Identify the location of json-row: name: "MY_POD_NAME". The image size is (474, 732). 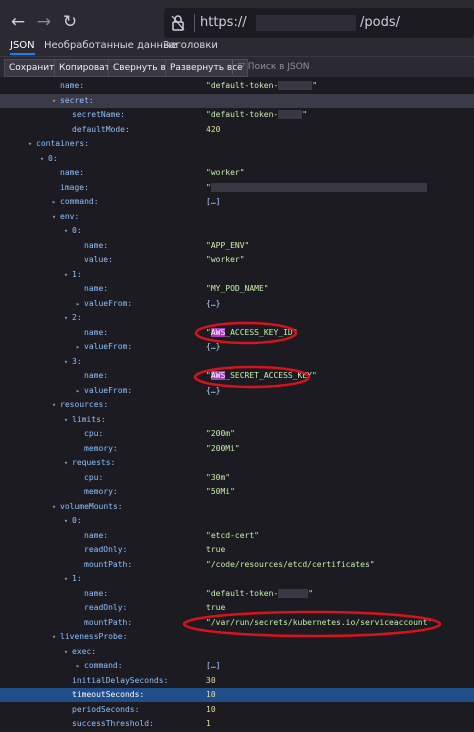
(237, 289).